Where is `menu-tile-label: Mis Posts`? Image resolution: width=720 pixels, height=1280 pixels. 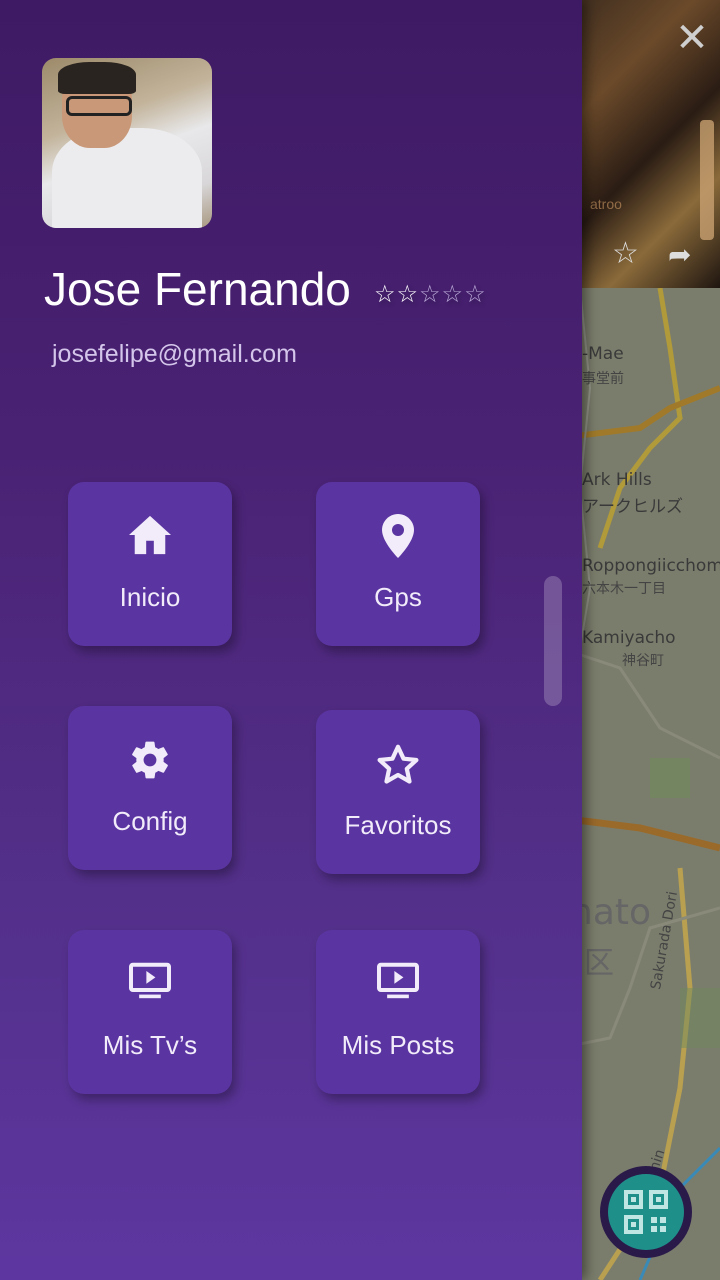
menu-tile-label: Mis Posts is located at coordinates (398, 1045).